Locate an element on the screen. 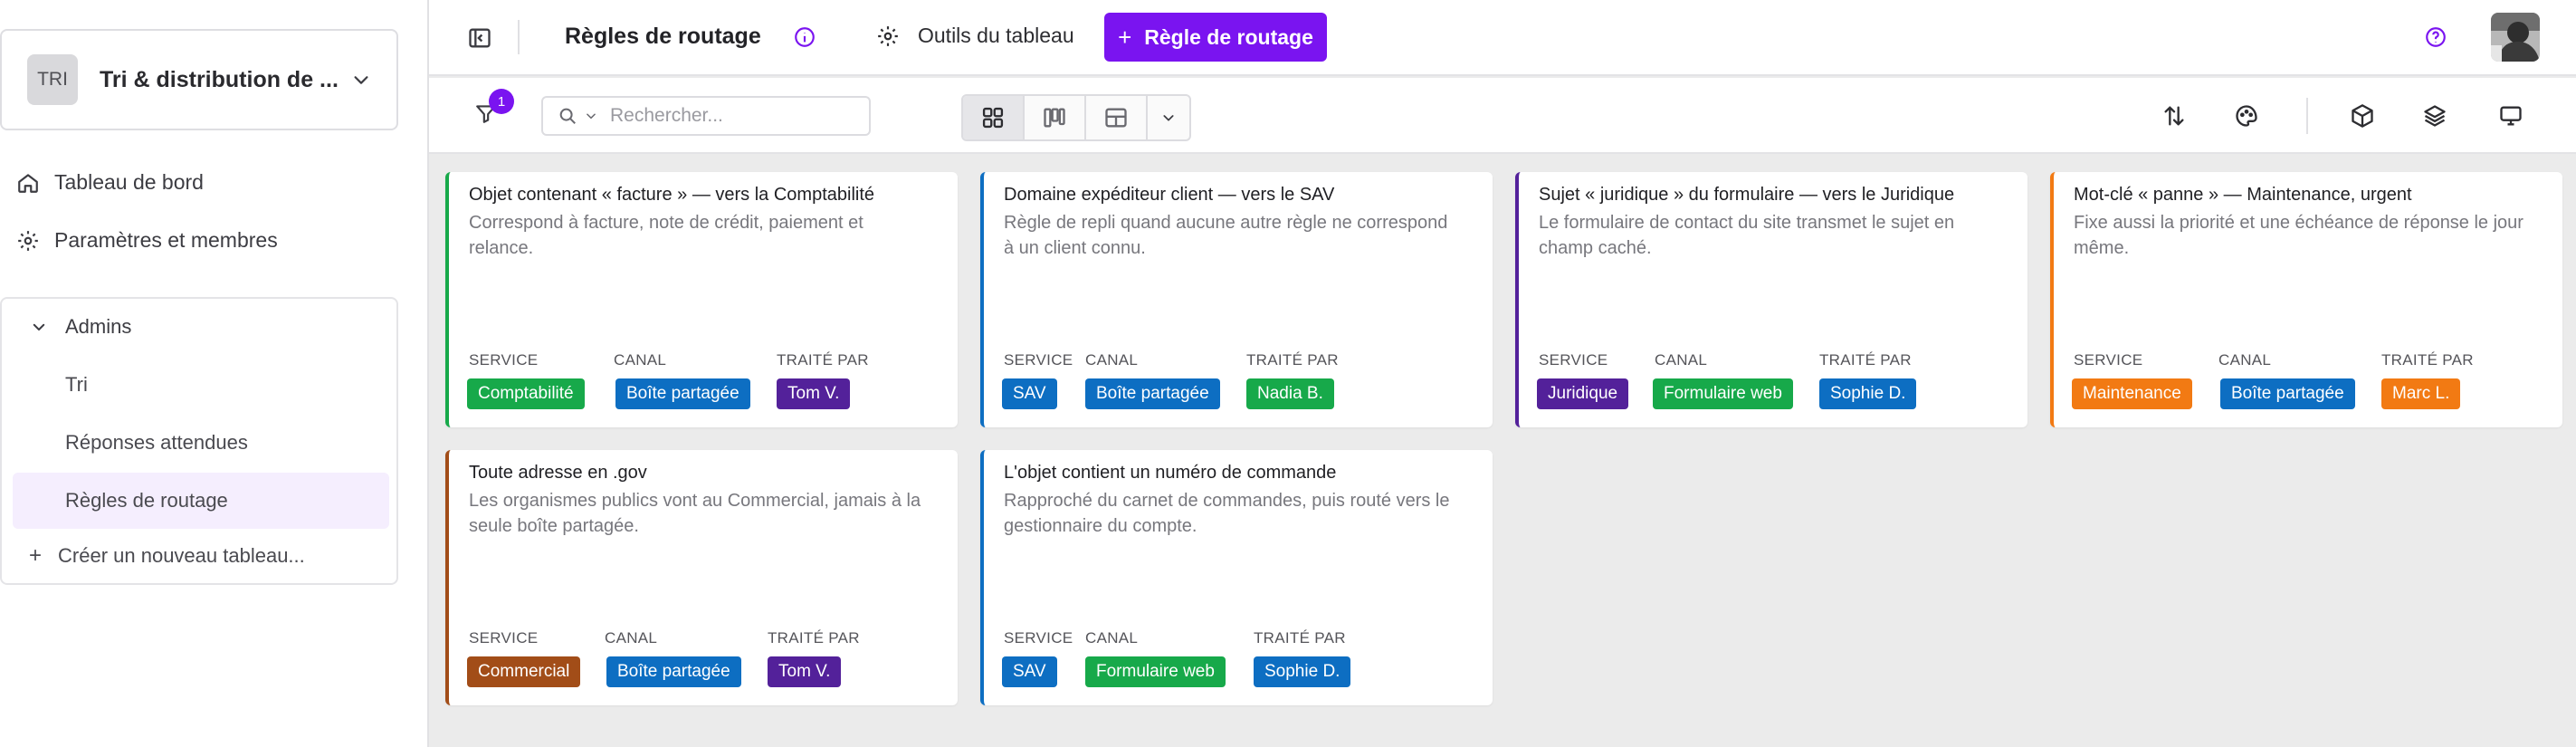  sidebar-item-settings: Paramètres et membres is located at coordinates (147, 240).